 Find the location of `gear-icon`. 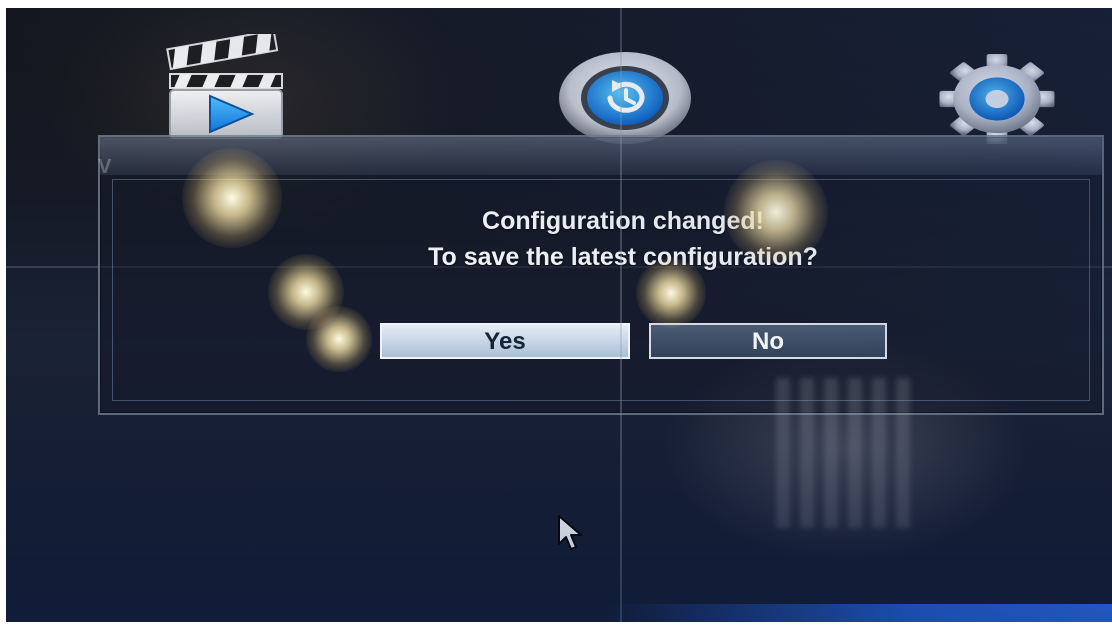

gear-icon is located at coordinates (997, 99).